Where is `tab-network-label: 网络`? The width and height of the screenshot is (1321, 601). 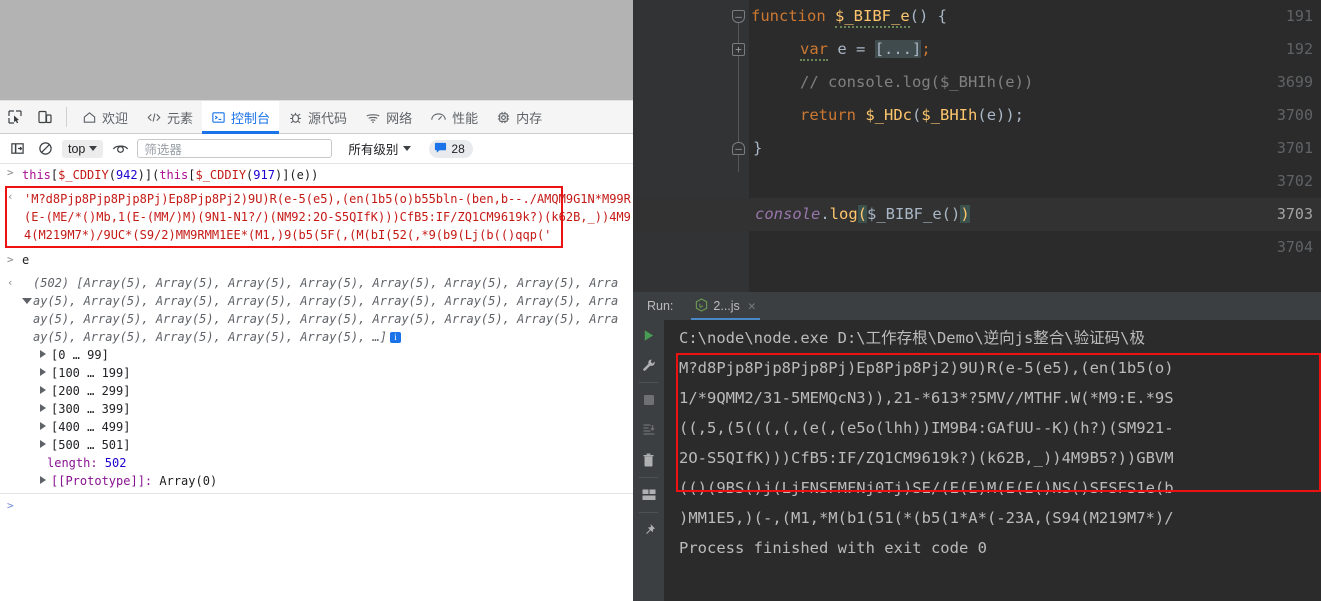 tab-network-label: 网络 is located at coordinates (399, 118).